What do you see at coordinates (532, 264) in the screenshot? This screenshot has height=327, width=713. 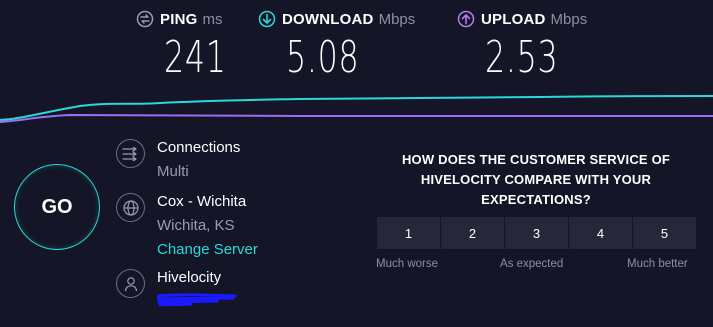 I see `scale-mid-label: As expected` at bounding box center [532, 264].